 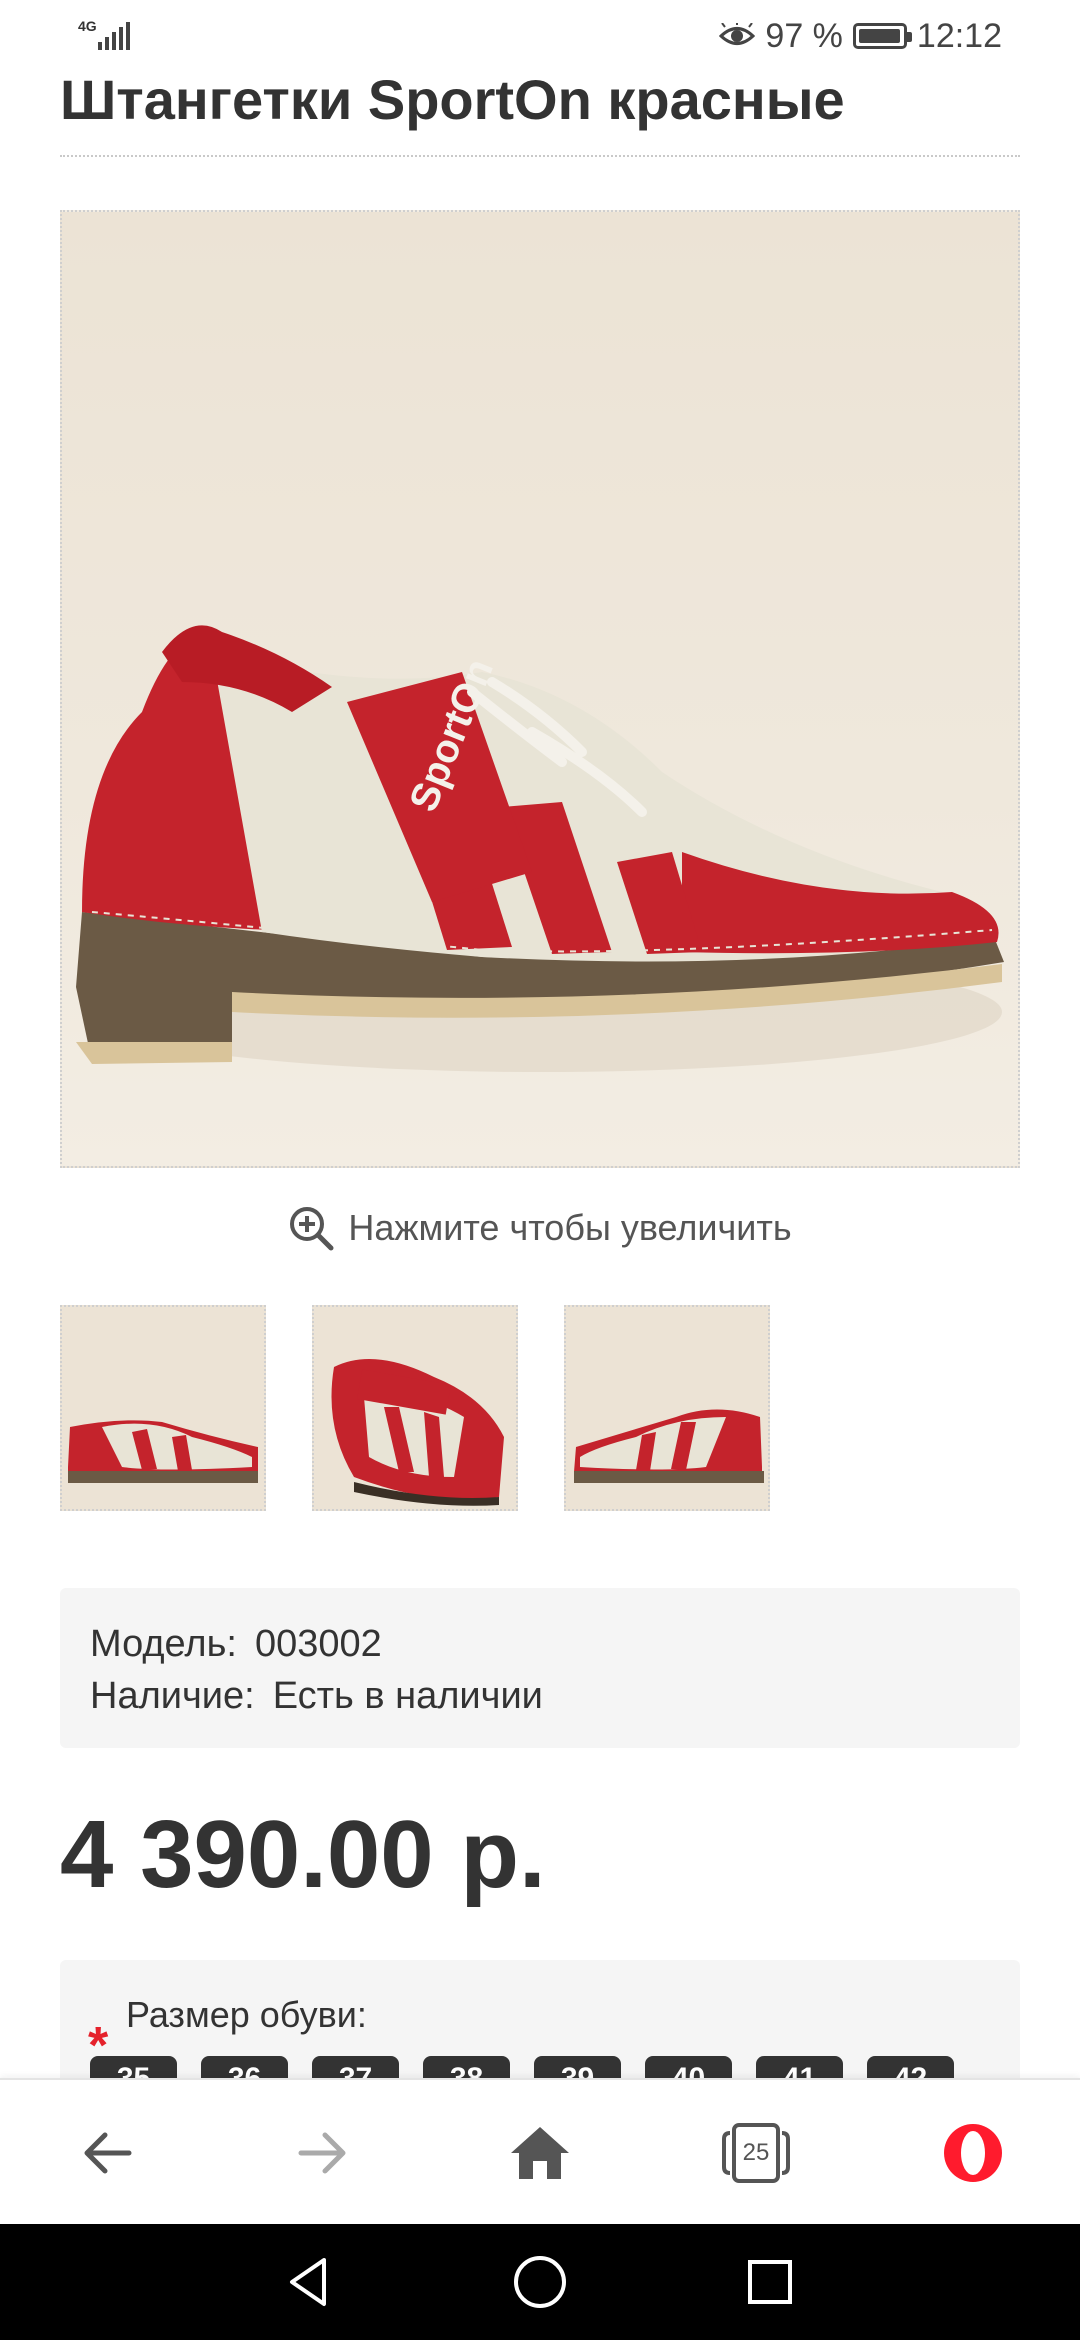 I want to click on model-value: 003002, so click(x=318, y=1644).